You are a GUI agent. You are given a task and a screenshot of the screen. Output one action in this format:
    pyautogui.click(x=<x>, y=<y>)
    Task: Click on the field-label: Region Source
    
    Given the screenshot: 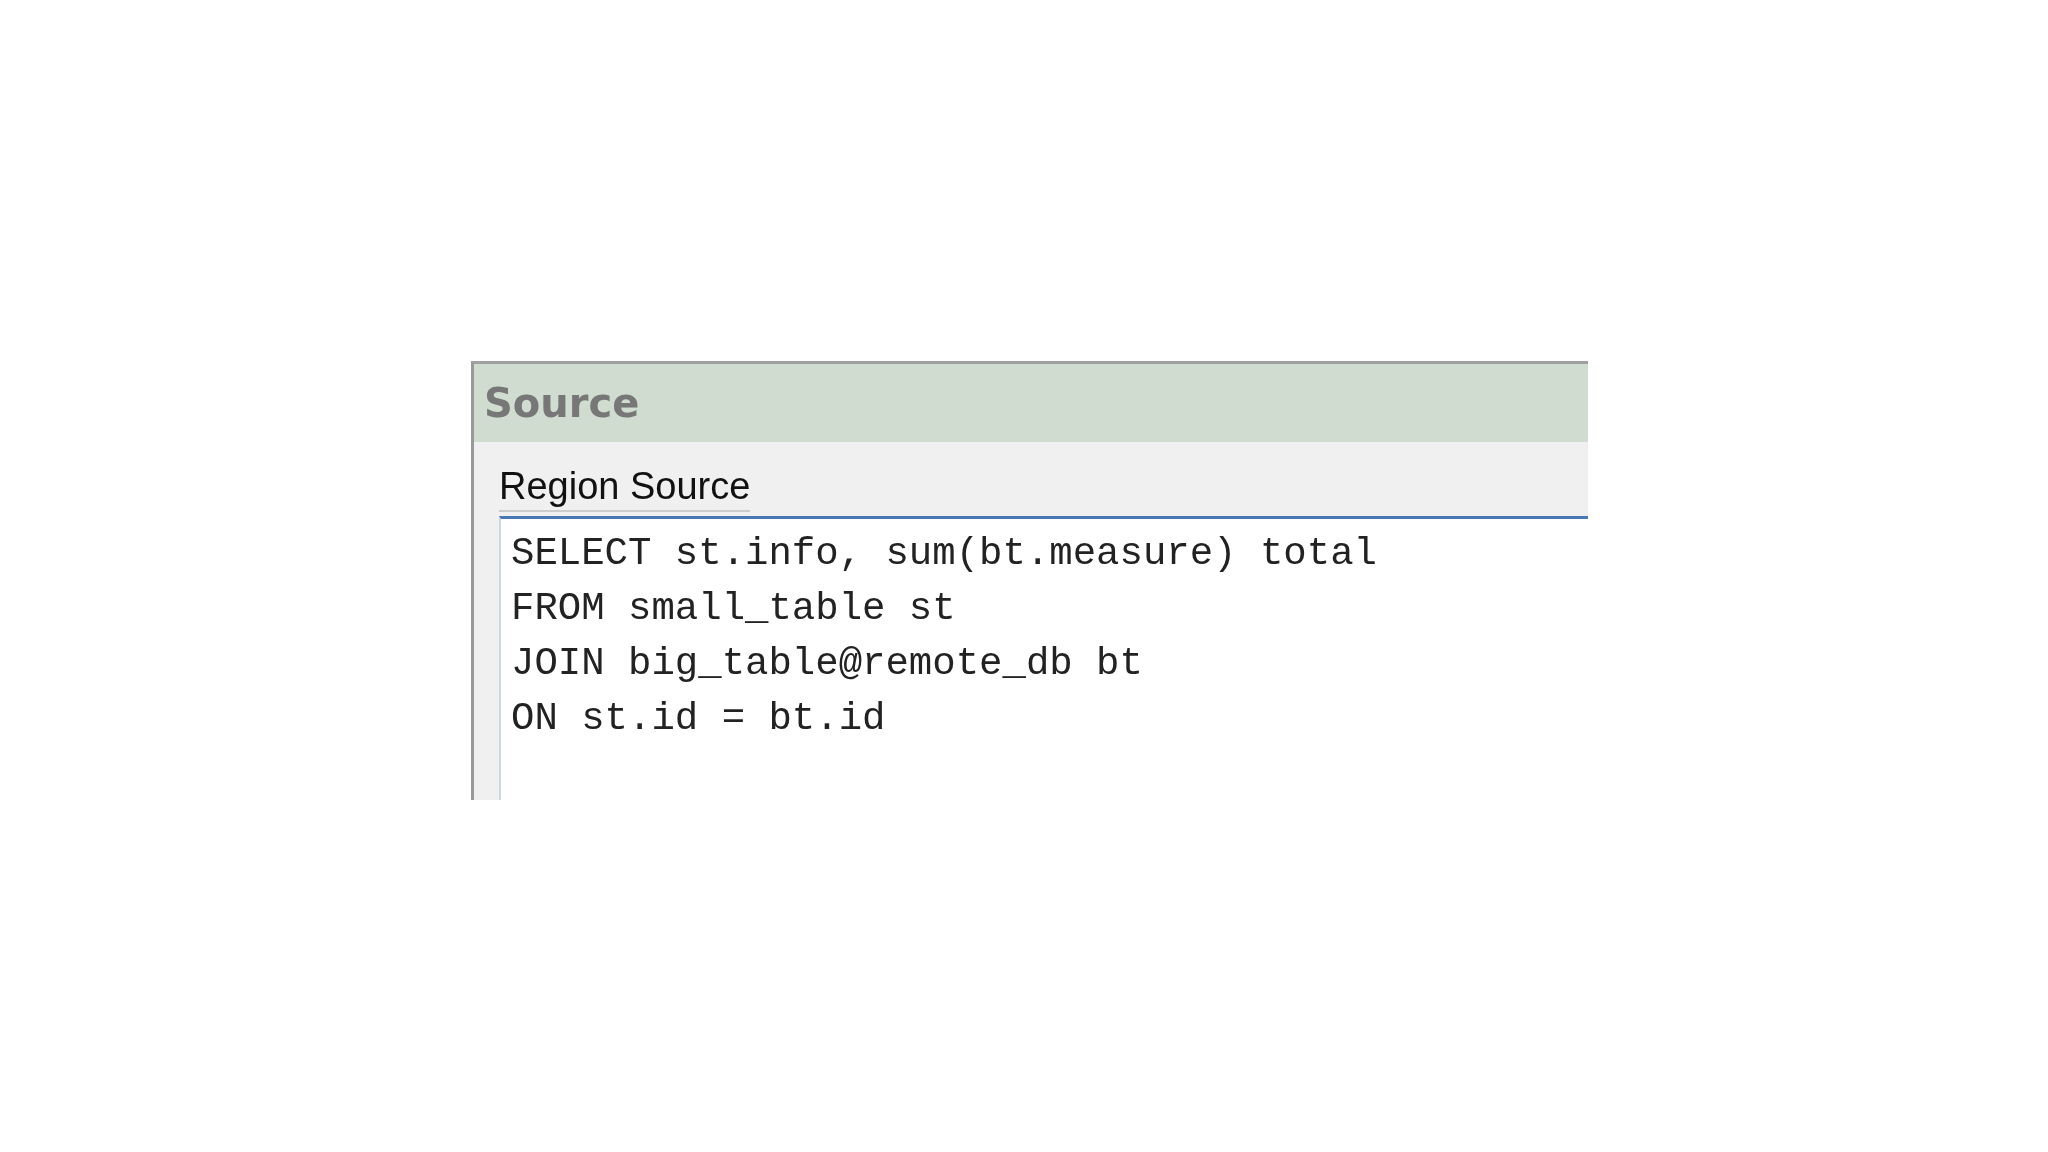 What is the action you would take?
    pyautogui.click(x=625, y=488)
    